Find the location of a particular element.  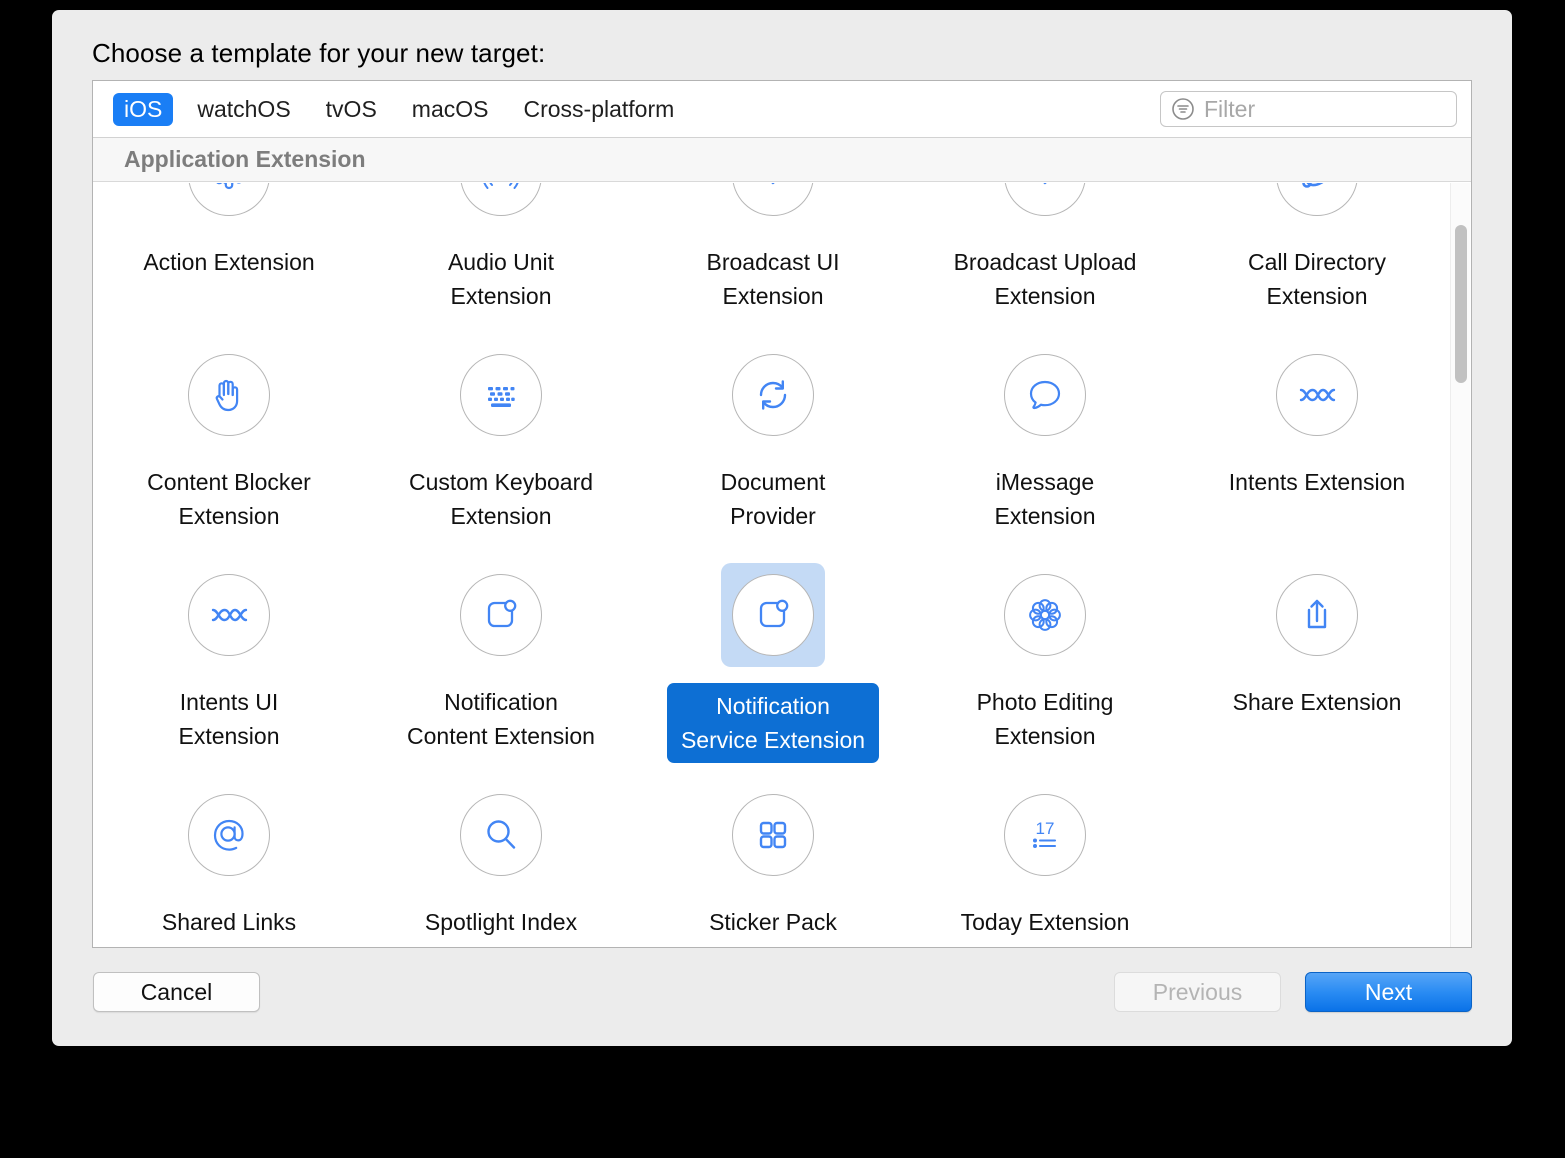

gear-icon is located at coordinates (229, 199).